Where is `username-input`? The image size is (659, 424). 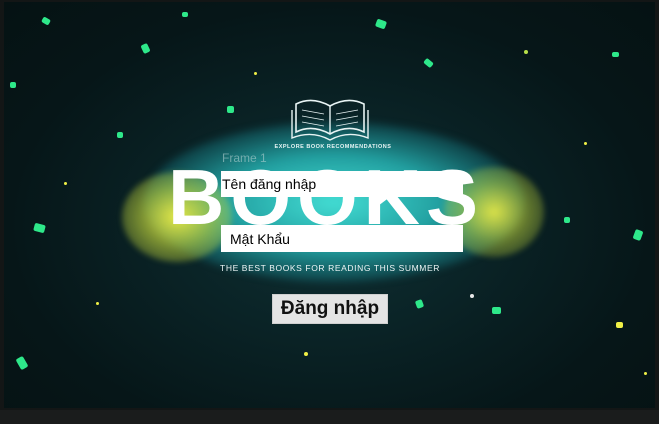
username-input is located at coordinates (342, 184).